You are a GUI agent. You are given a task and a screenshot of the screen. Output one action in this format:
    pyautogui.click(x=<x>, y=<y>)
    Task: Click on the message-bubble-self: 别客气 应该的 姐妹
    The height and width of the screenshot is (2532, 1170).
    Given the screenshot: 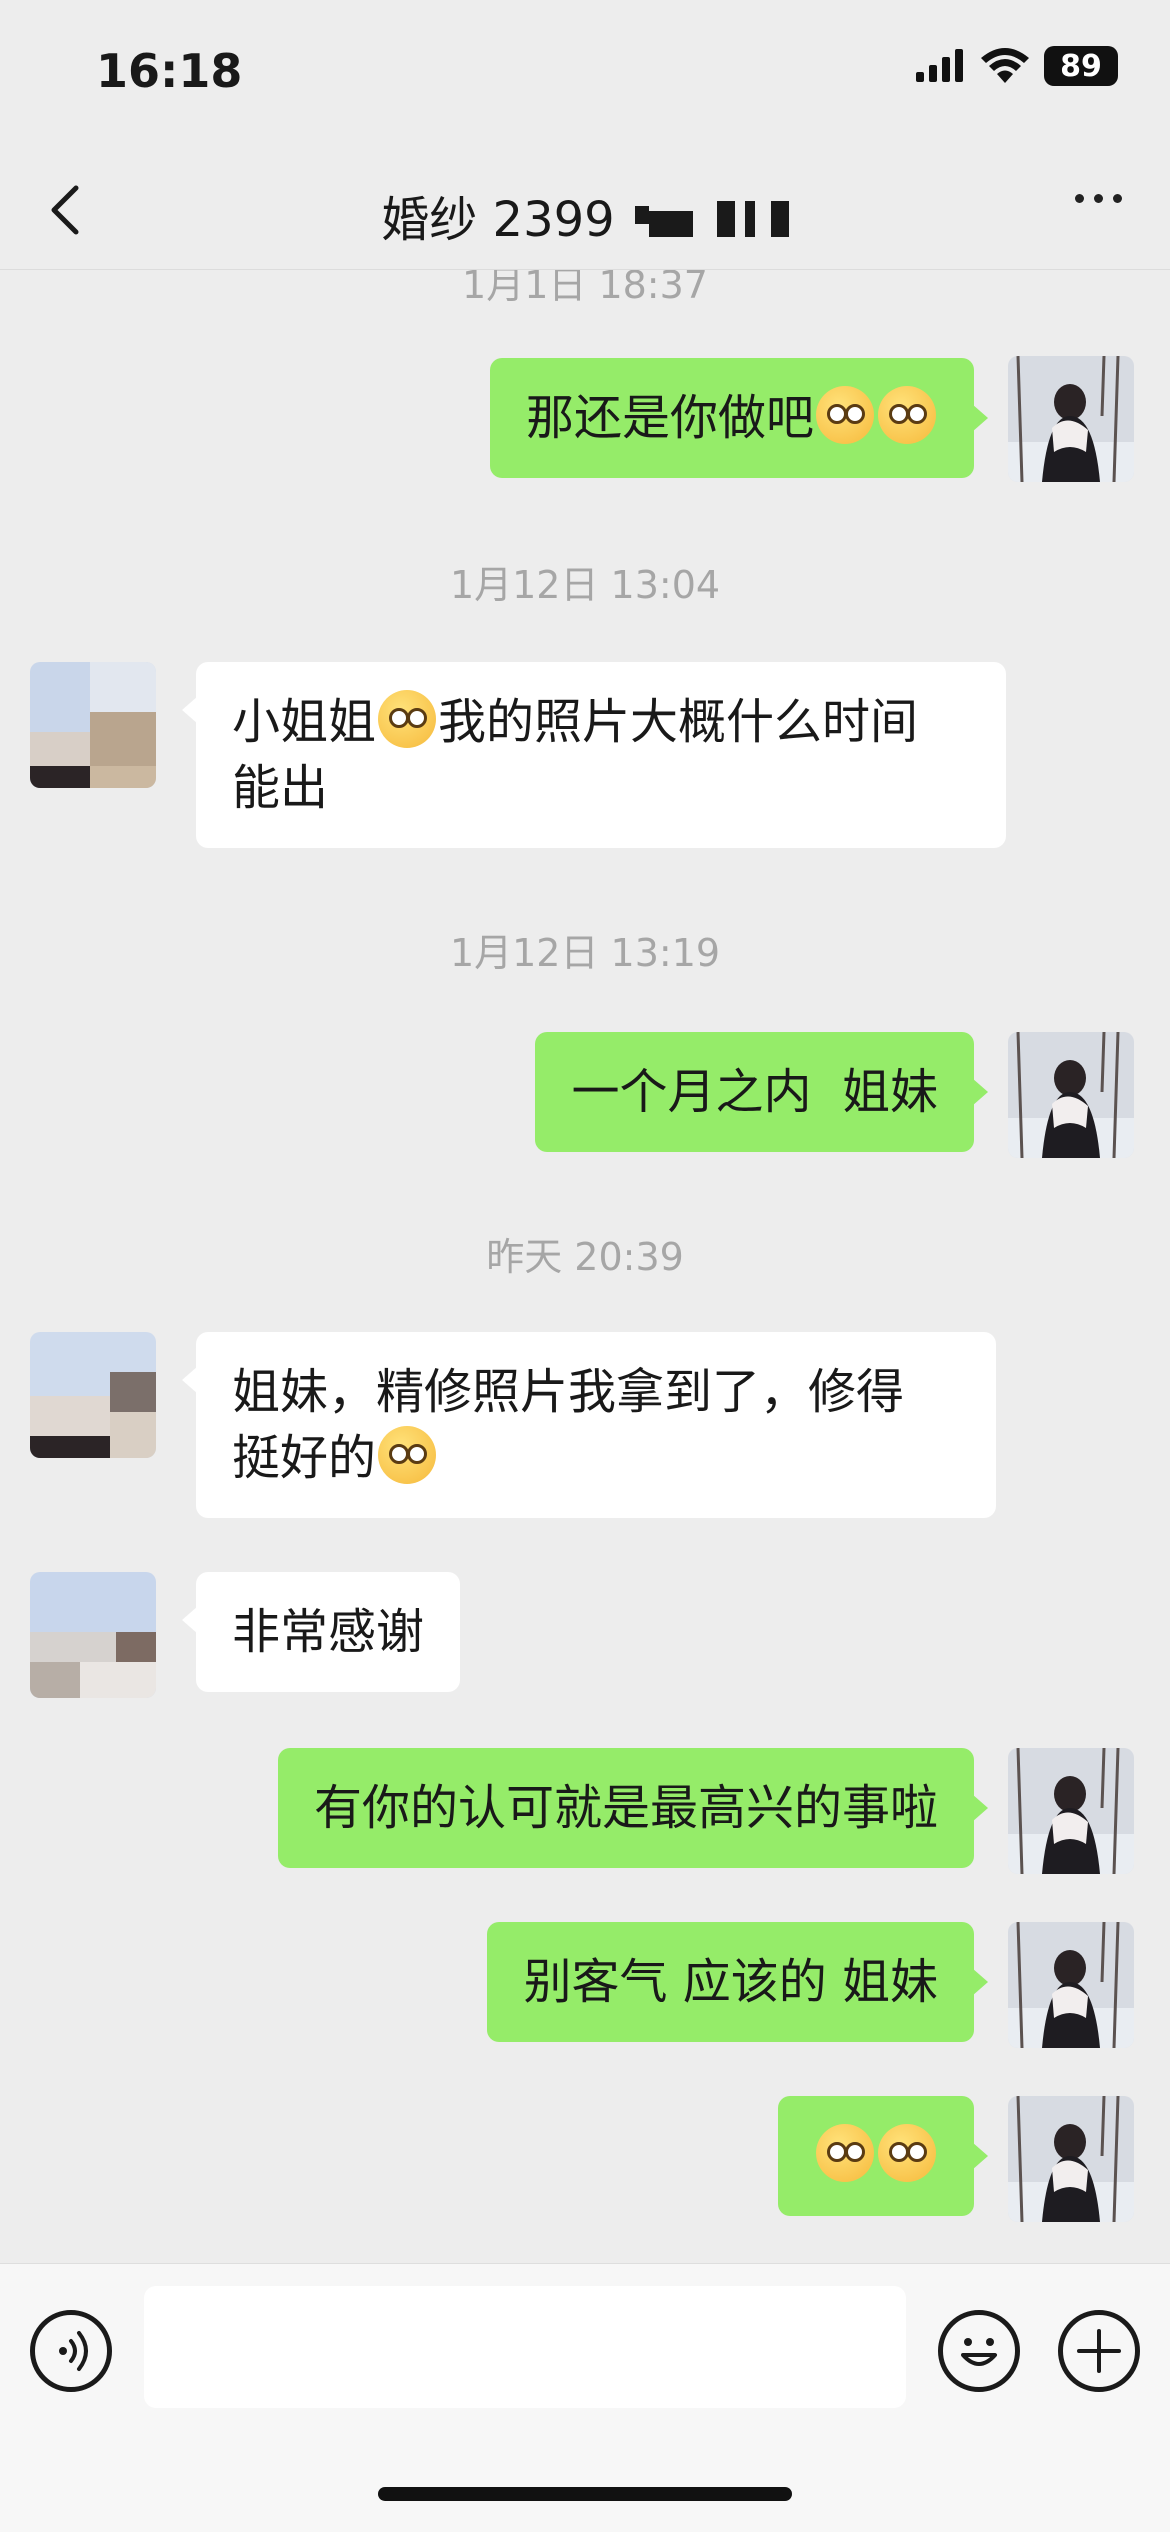 What is the action you would take?
    pyautogui.click(x=737, y=1982)
    